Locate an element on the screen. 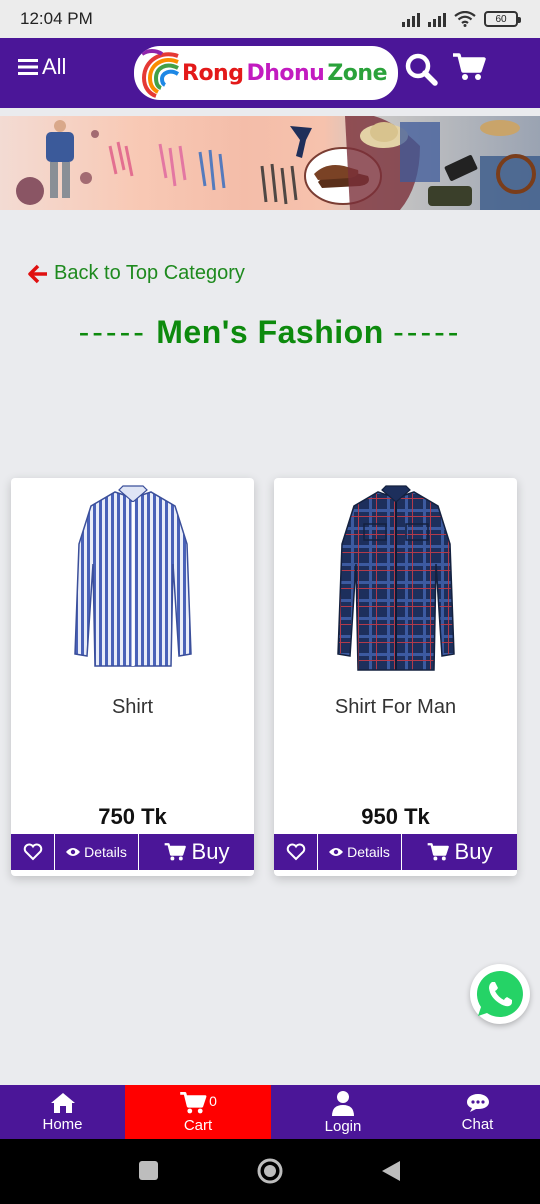 This screenshot has width=540, height=1204. whatsapp-icon is located at coordinates (499, 994).